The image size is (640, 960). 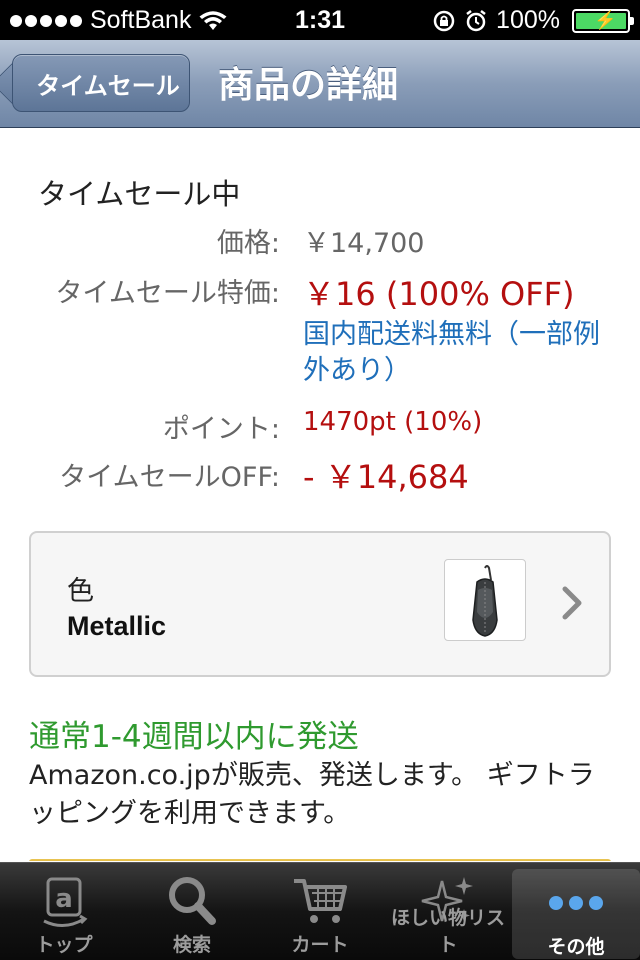 I want to click on tab-cart: カート, so click(x=320, y=911).